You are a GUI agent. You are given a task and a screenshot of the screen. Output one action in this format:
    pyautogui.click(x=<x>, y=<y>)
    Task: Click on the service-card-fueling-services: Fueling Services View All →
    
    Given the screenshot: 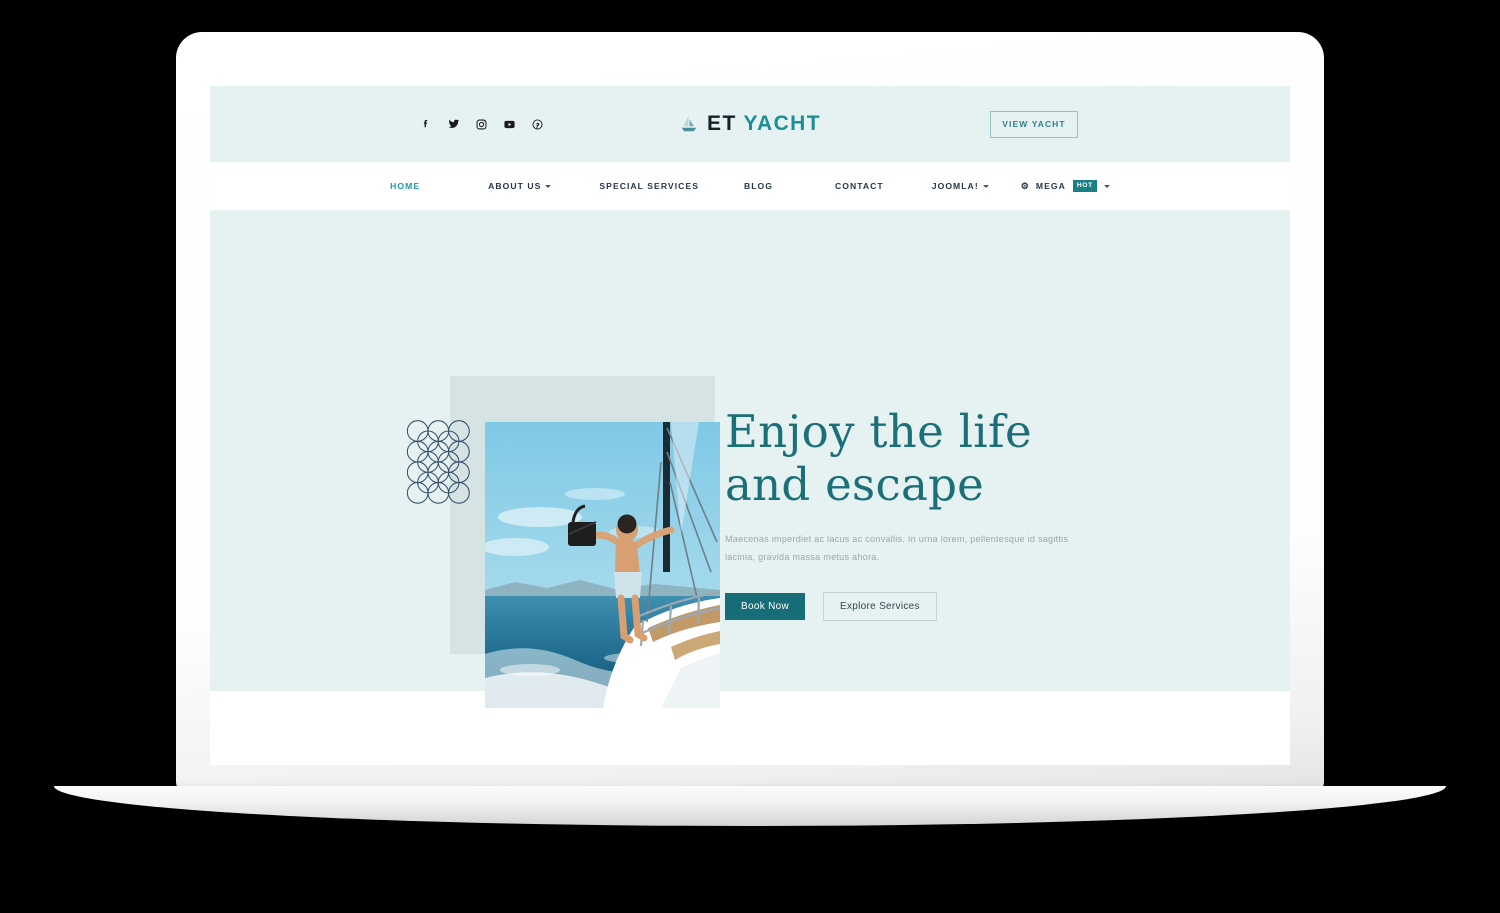 What is the action you would take?
    pyautogui.click(x=524, y=764)
    